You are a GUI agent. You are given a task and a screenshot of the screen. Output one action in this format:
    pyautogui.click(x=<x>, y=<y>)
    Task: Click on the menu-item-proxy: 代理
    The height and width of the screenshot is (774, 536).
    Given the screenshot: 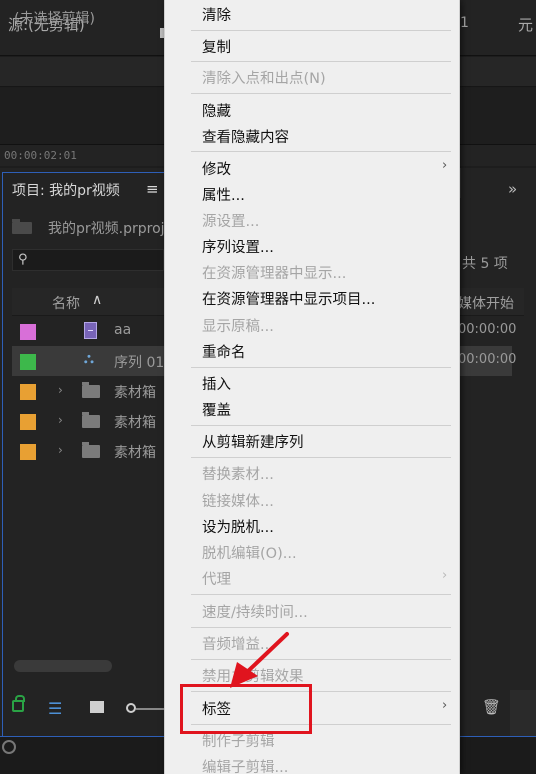 What is the action you would take?
    pyautogui.click(x=216, y=578)
    